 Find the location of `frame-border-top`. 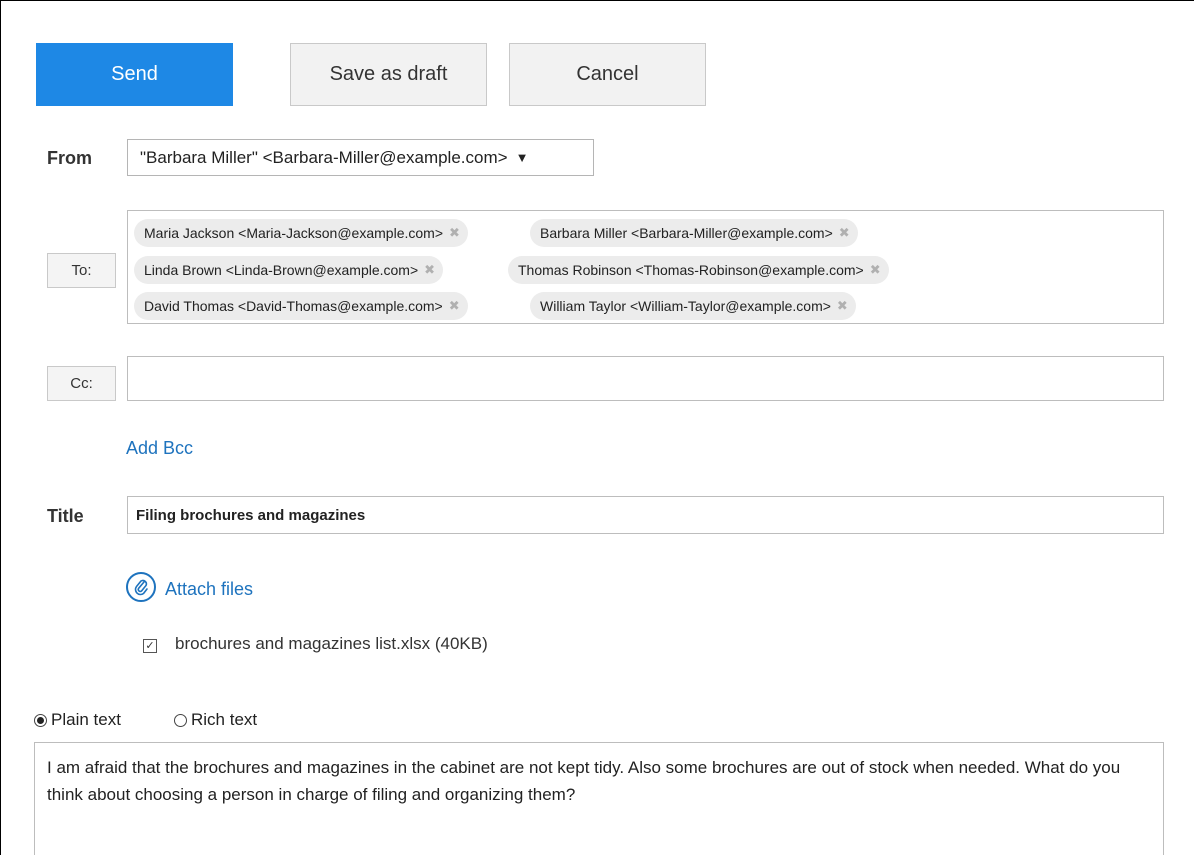

frame-border-top is located at coordinates (597, 0).